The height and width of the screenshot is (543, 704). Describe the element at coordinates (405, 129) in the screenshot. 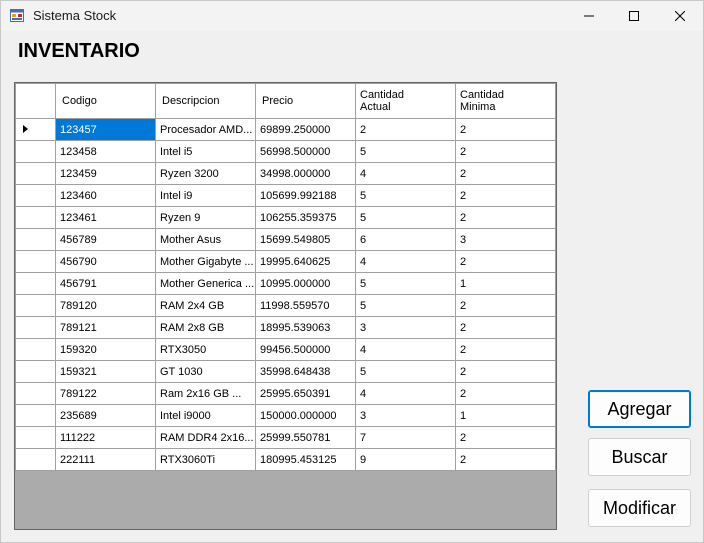

I see `cell-cantidad-actual: 2` at that location.